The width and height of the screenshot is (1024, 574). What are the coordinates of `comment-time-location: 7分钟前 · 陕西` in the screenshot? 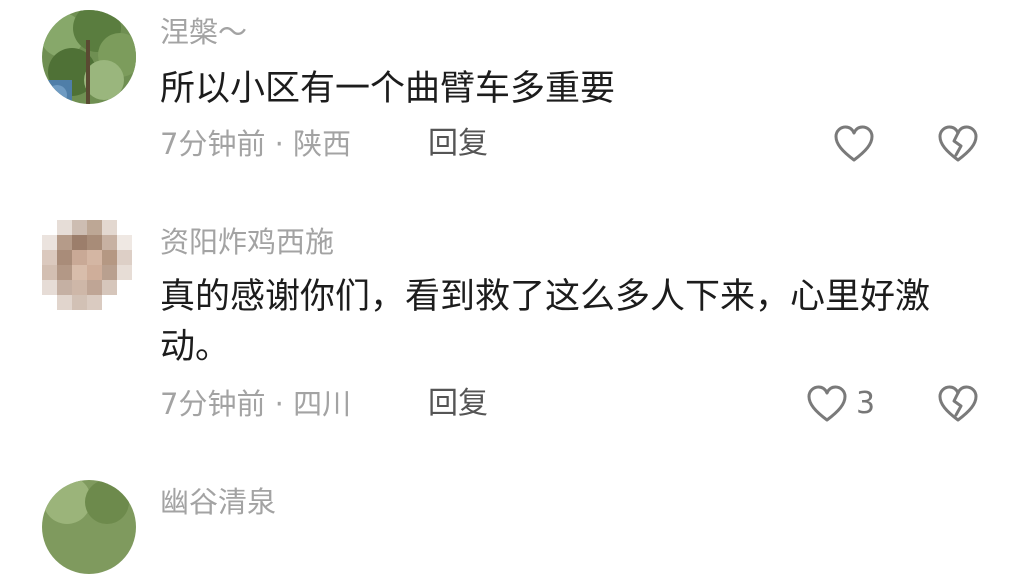 It's located at (256, 144).